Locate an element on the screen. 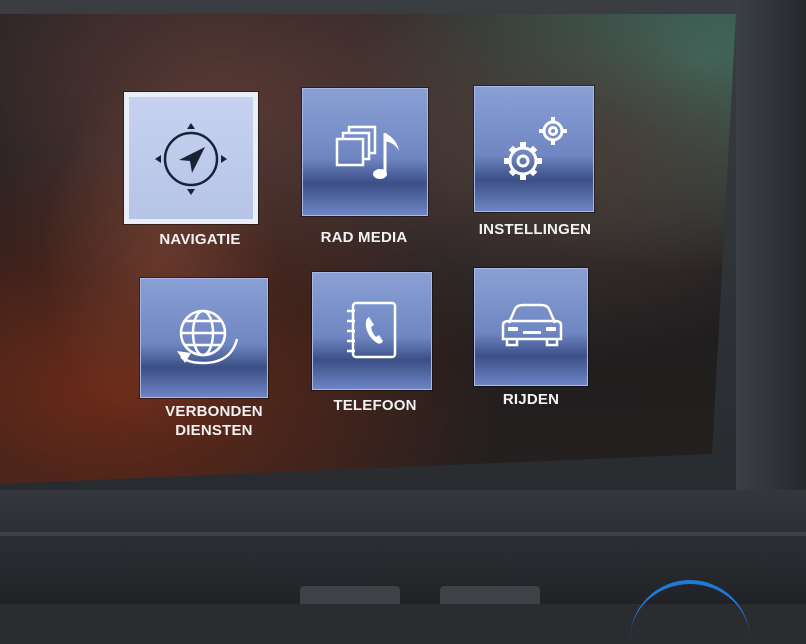  compass-icon is located at coordinates (191, 159).